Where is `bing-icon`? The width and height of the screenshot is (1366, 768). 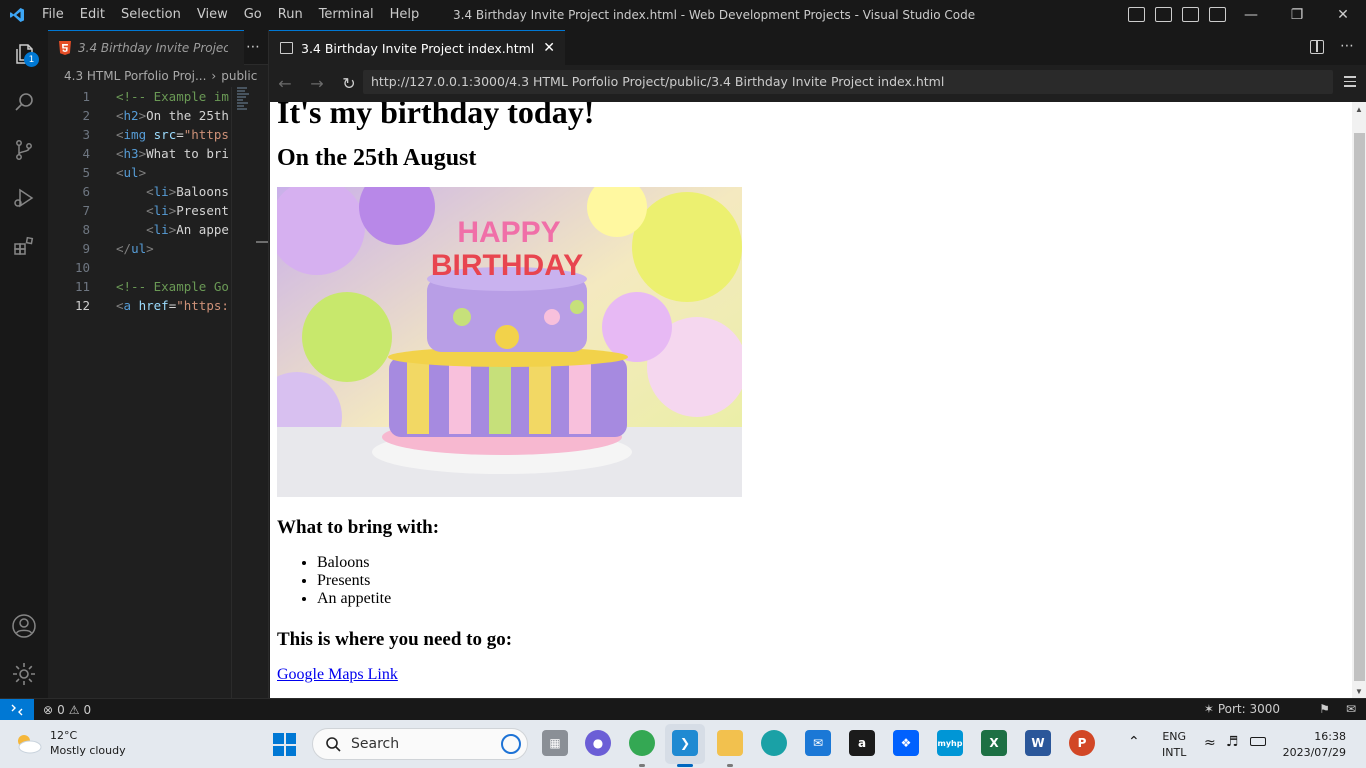
bing-icon is located at coordinates (511, 744).